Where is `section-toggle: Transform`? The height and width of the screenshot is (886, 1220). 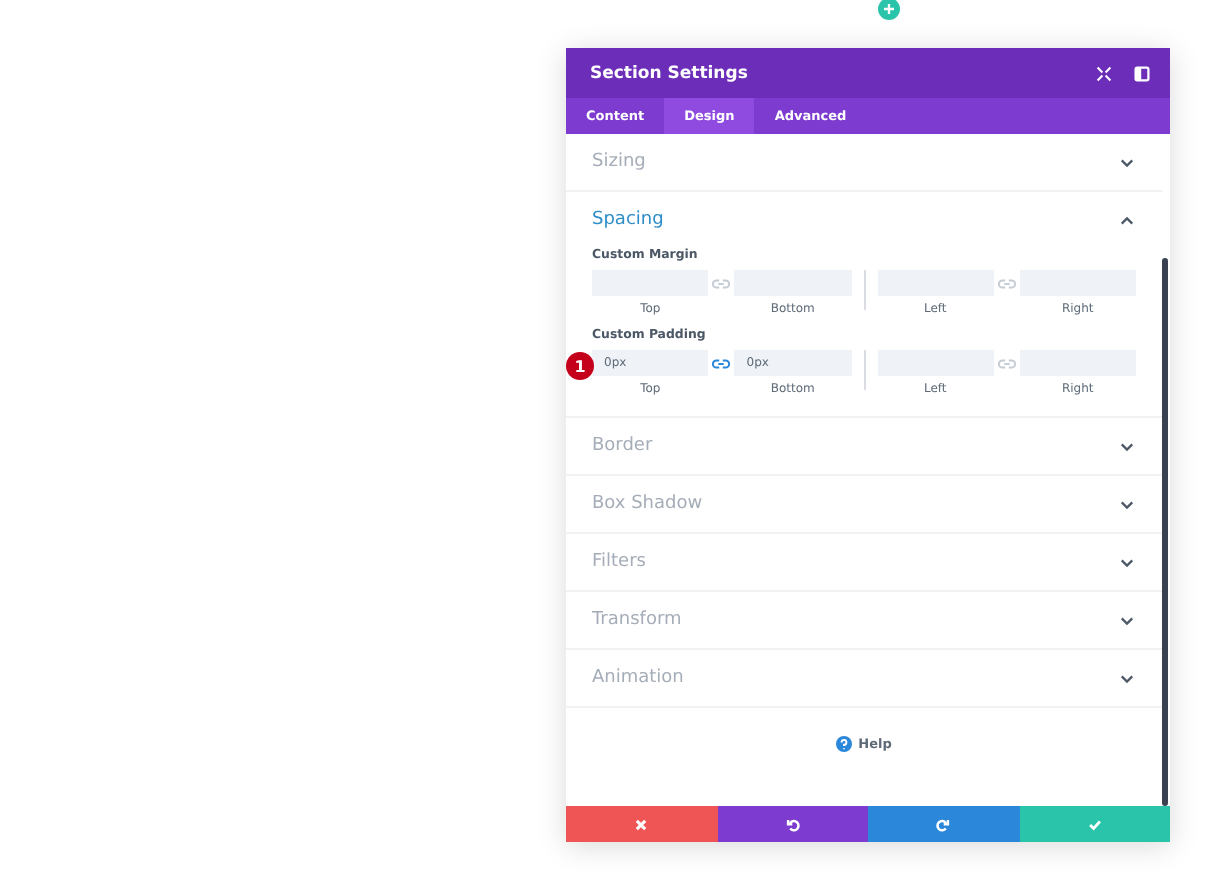 section-toggle: Transform is located at coordinates (864, 620).